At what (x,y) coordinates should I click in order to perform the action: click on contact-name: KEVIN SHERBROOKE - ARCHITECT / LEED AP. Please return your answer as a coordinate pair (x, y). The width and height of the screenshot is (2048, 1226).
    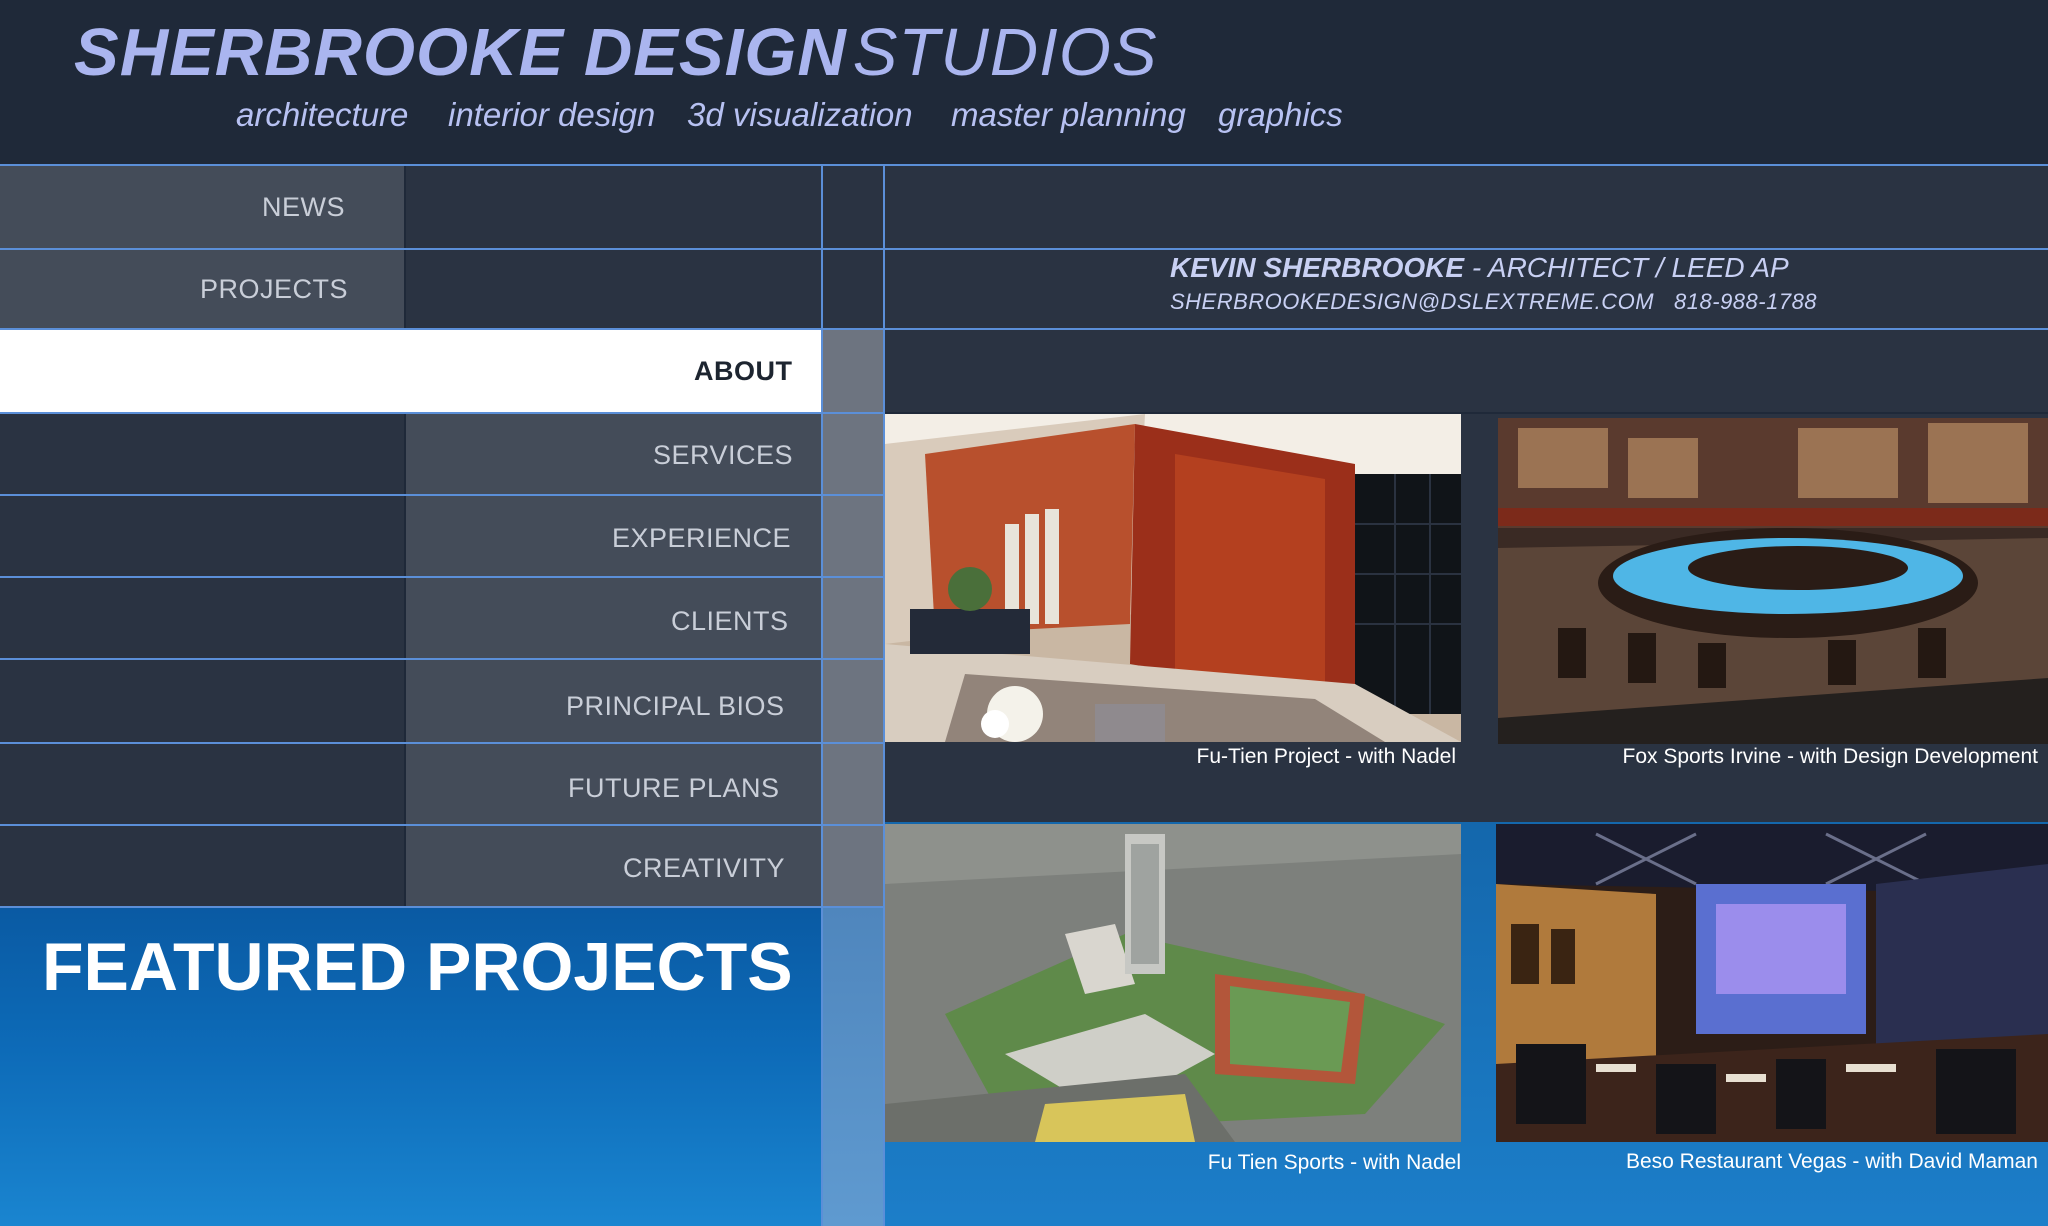
    Looking at the image, I should click on (1479, 268).